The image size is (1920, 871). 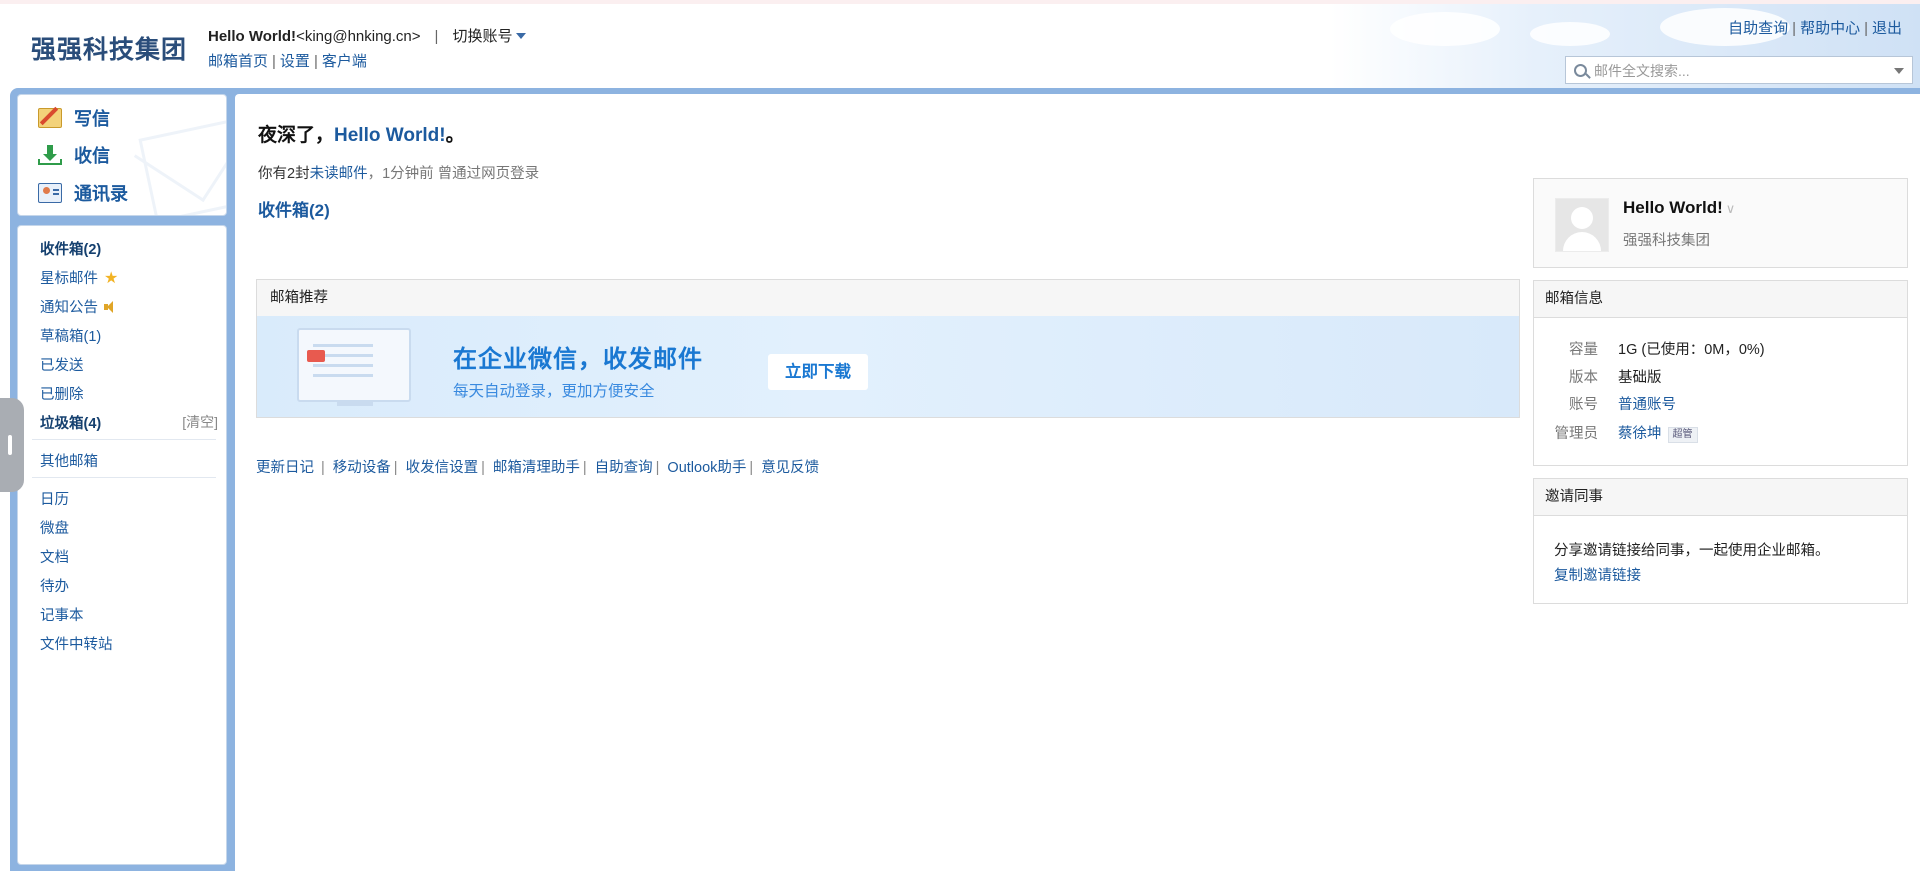 I want to click on search-options-dropdown-icon, so click(x=1899, y=71).